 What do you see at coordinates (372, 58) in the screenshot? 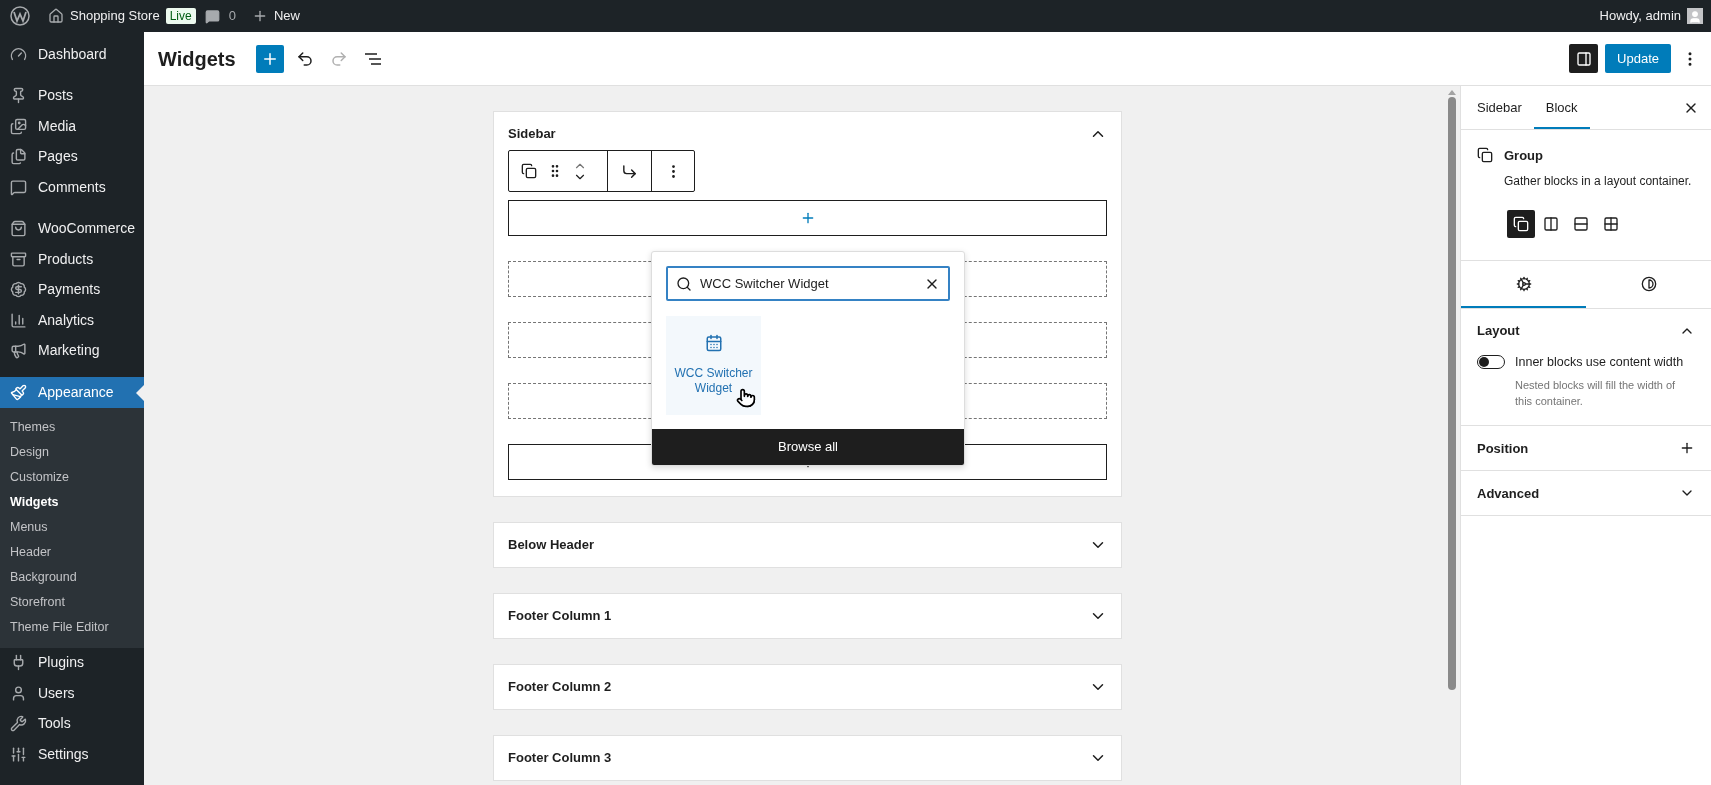
I see `list-view-icon` at bounding box center [372, 58].